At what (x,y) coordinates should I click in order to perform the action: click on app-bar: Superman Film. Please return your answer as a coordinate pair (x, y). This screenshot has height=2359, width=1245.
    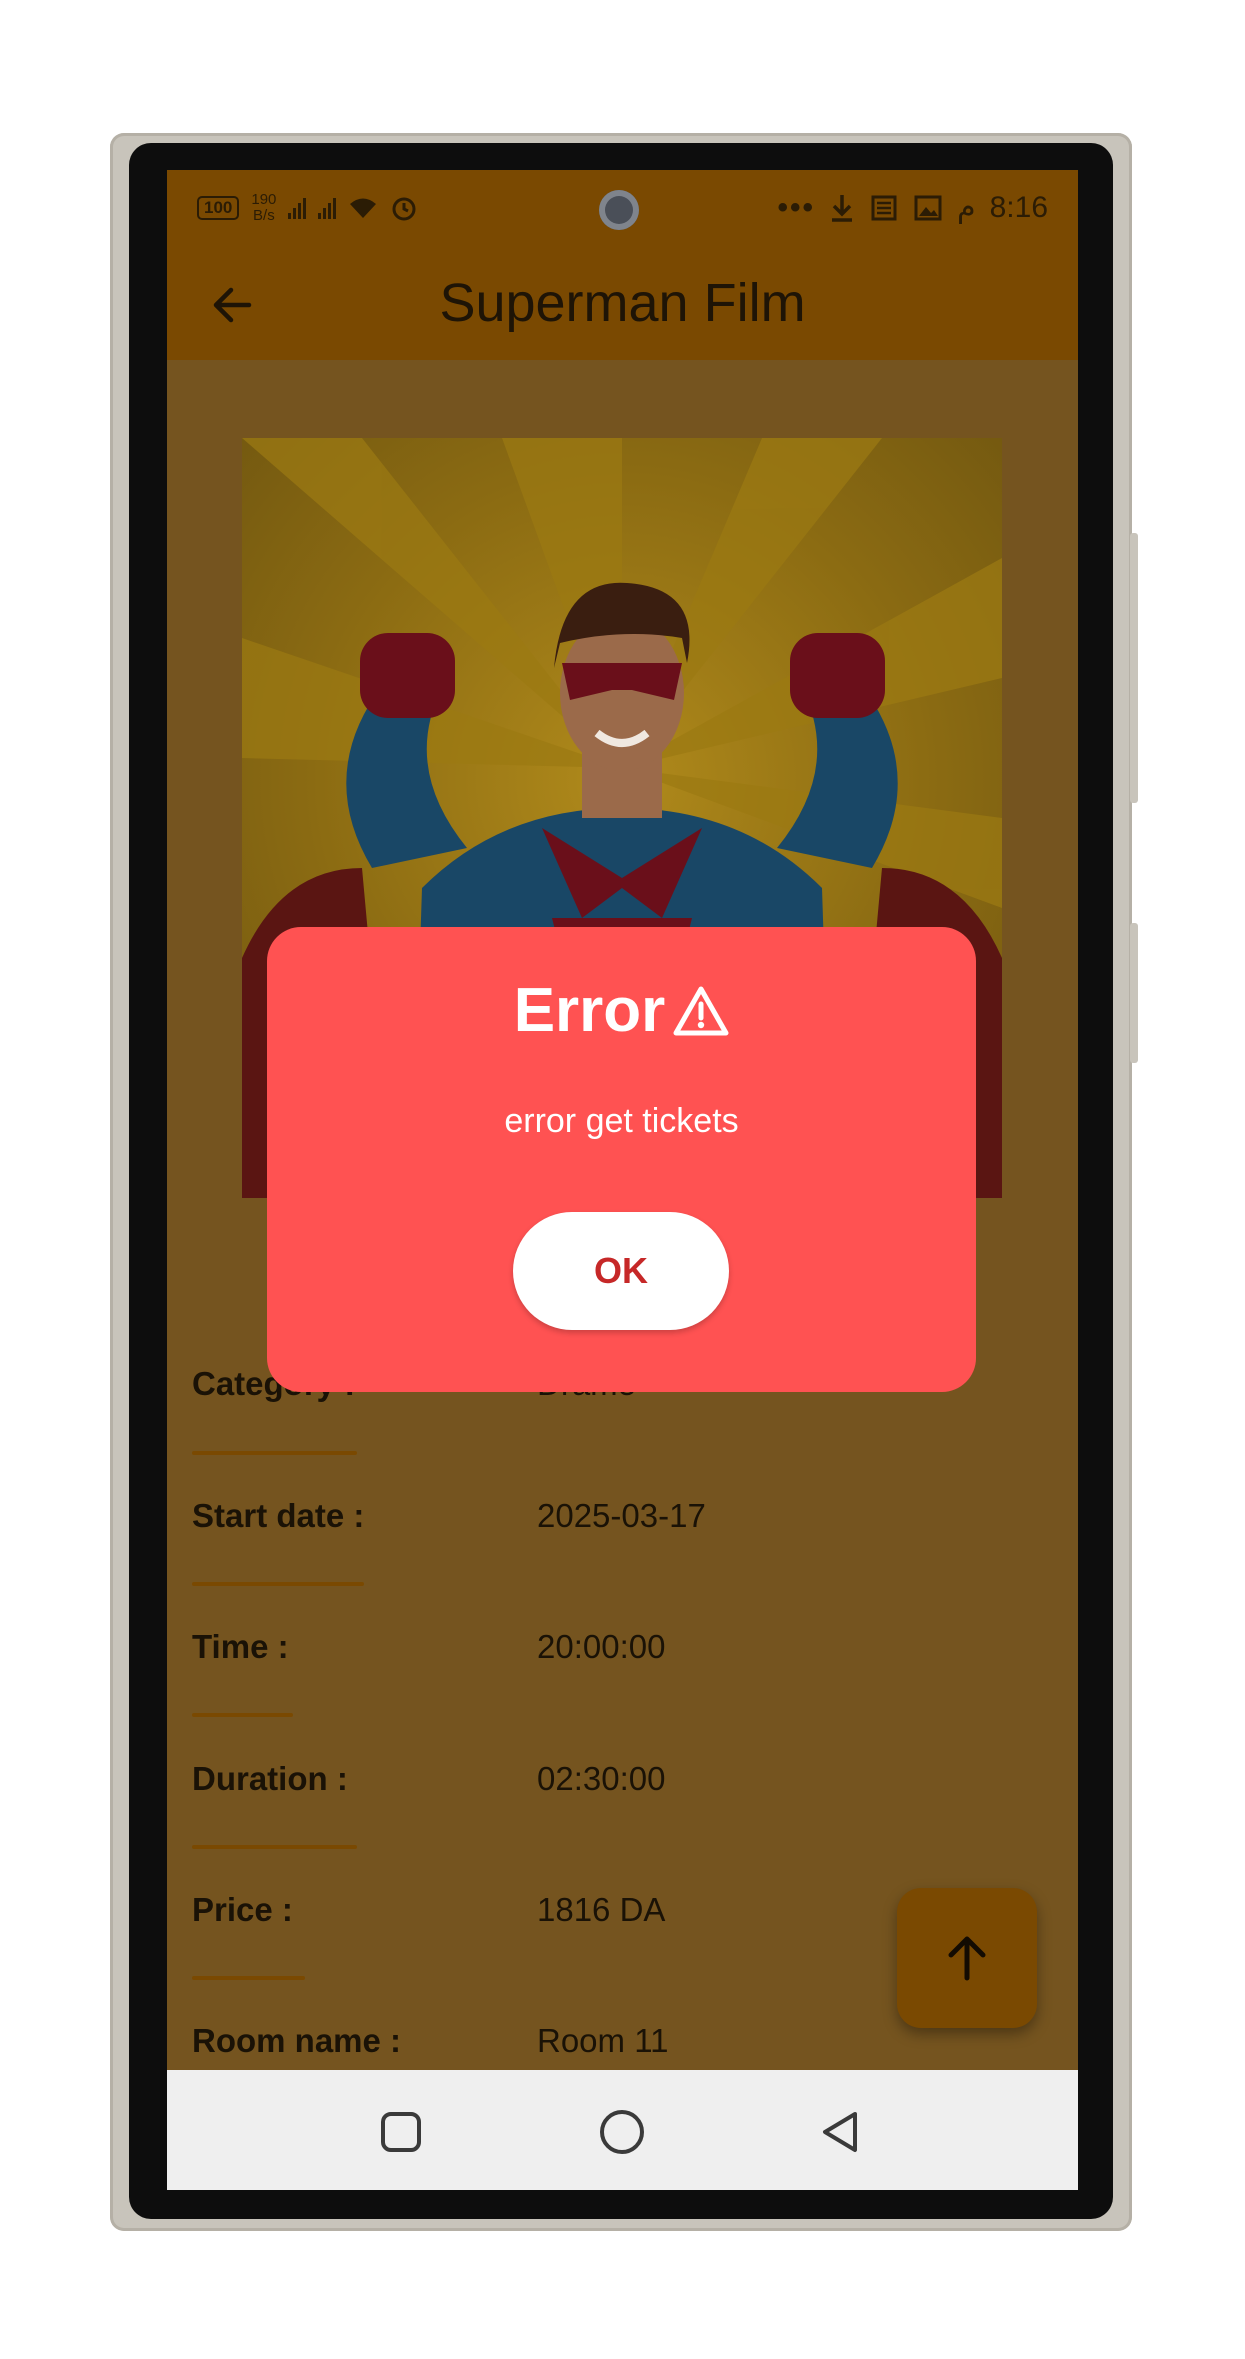
    Looking at the image, I should click on (622, 304).